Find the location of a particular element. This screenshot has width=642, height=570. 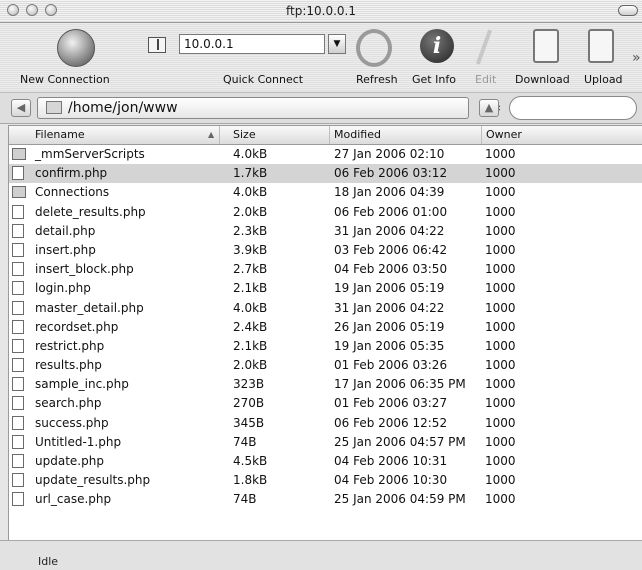

modified-cell: 06 Feb 2006 12:52 is located at coordinates (391, 422).